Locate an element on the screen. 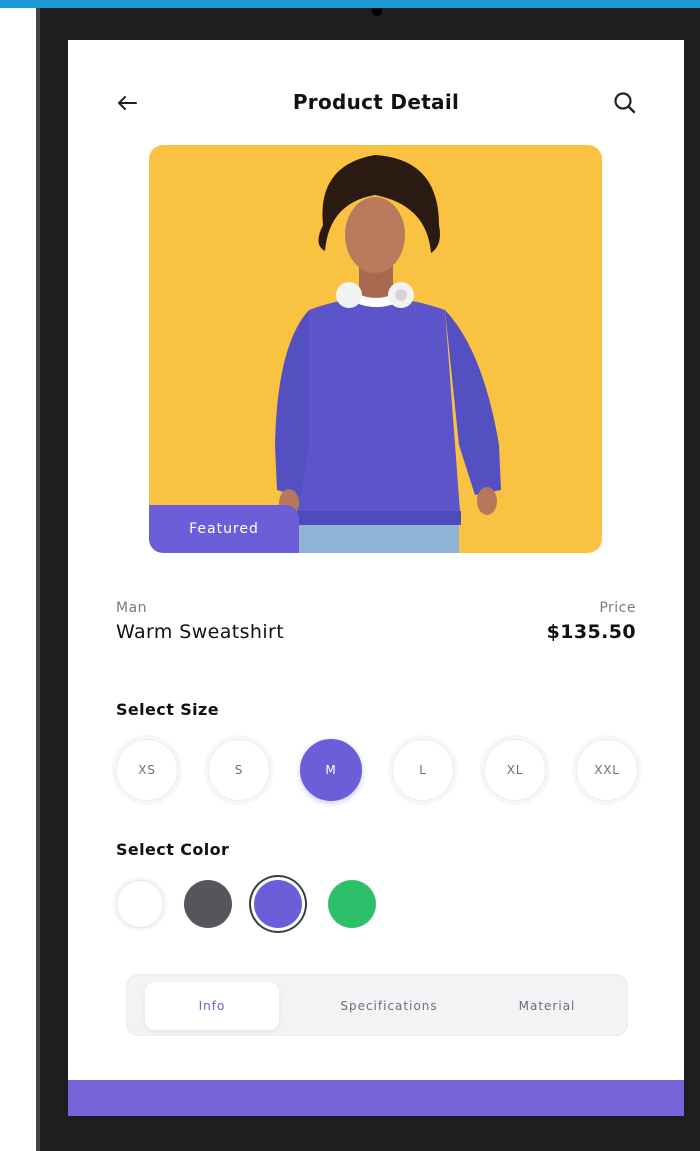 This screenshot has height=1151, width=700. top-accent-bar is located at coordinates (350, 4).